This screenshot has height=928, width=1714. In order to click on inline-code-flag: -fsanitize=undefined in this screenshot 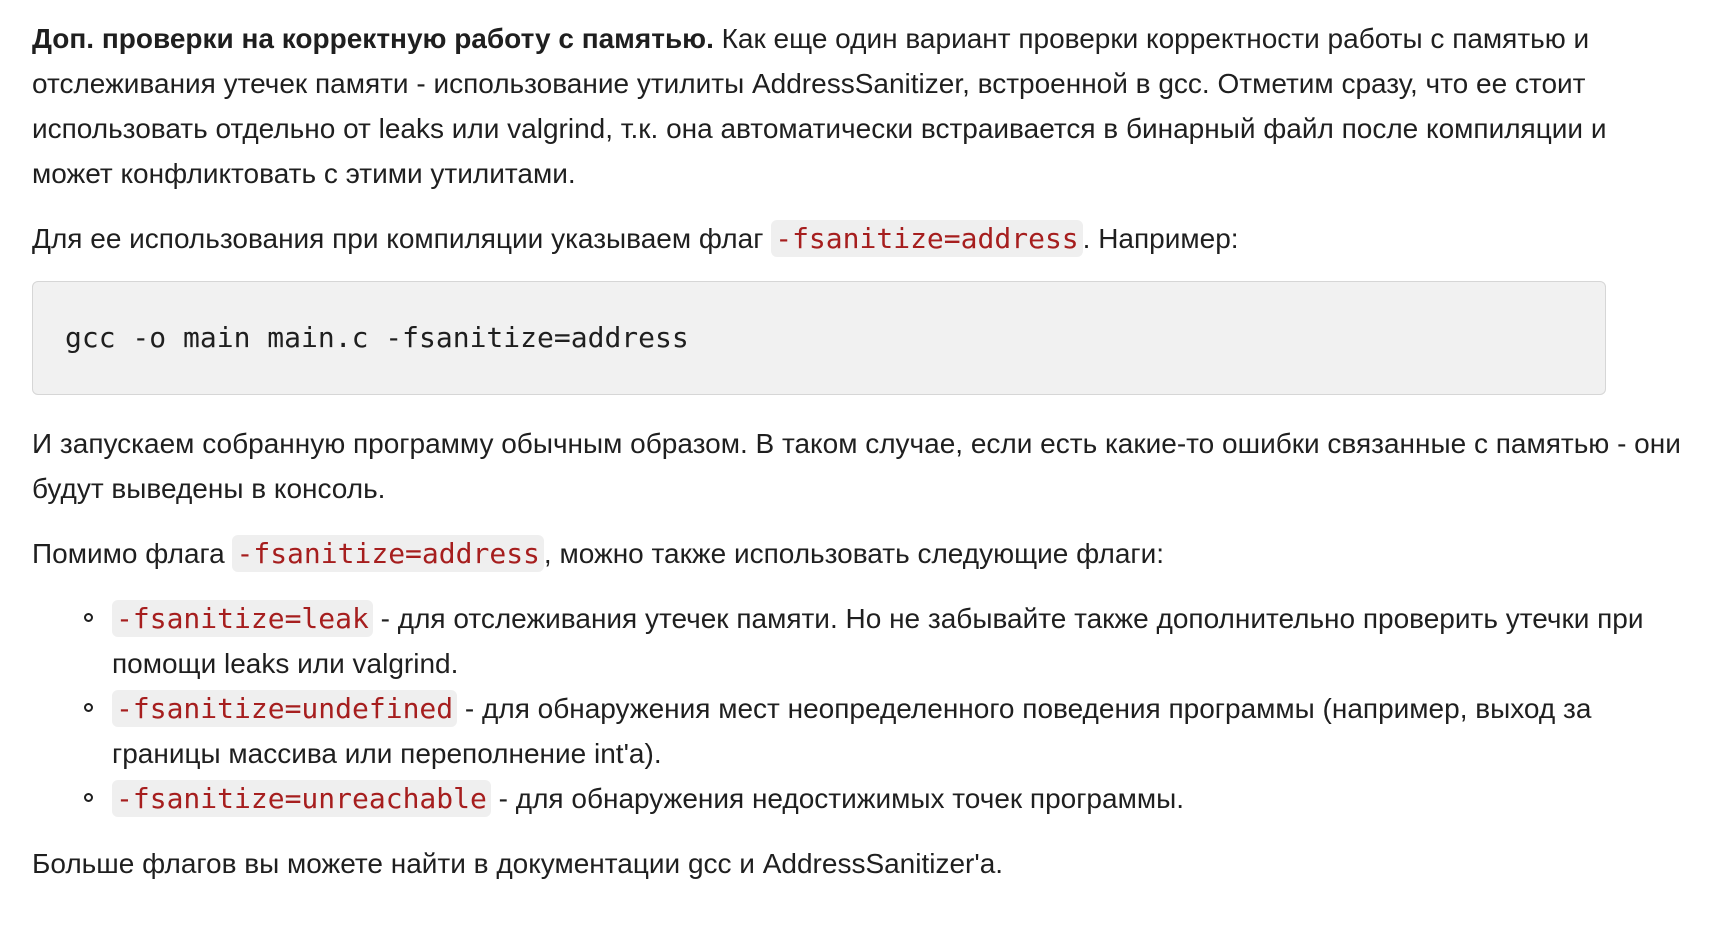, I will do `click(285, 708)`.